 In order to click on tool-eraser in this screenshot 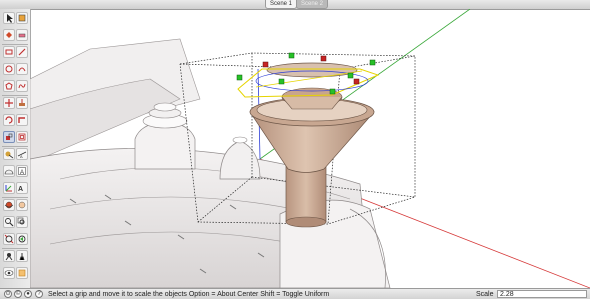, I will do `click(22, 35)`.